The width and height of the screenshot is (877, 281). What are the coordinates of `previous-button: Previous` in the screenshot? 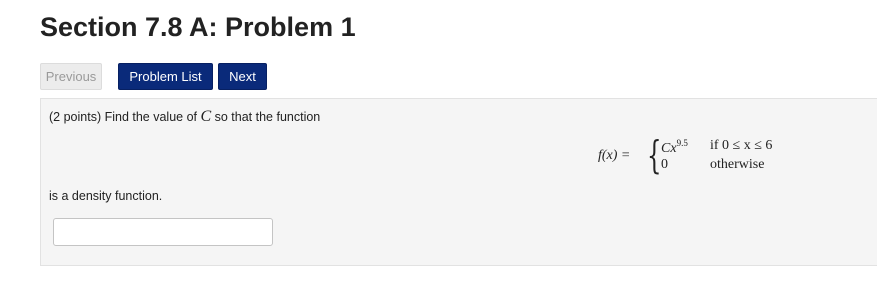 It's located at (71, 76).